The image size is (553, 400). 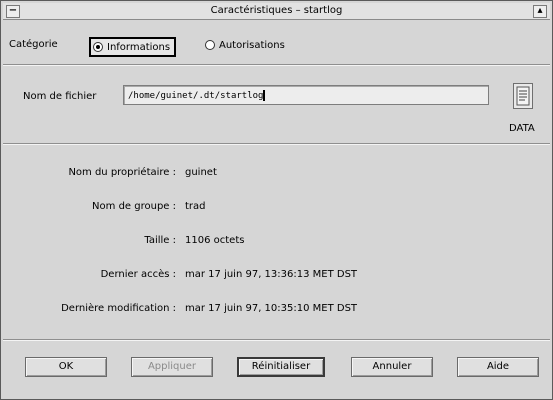 I want to click on filename-label: Nom de fichier, so click(x=60, y=96).